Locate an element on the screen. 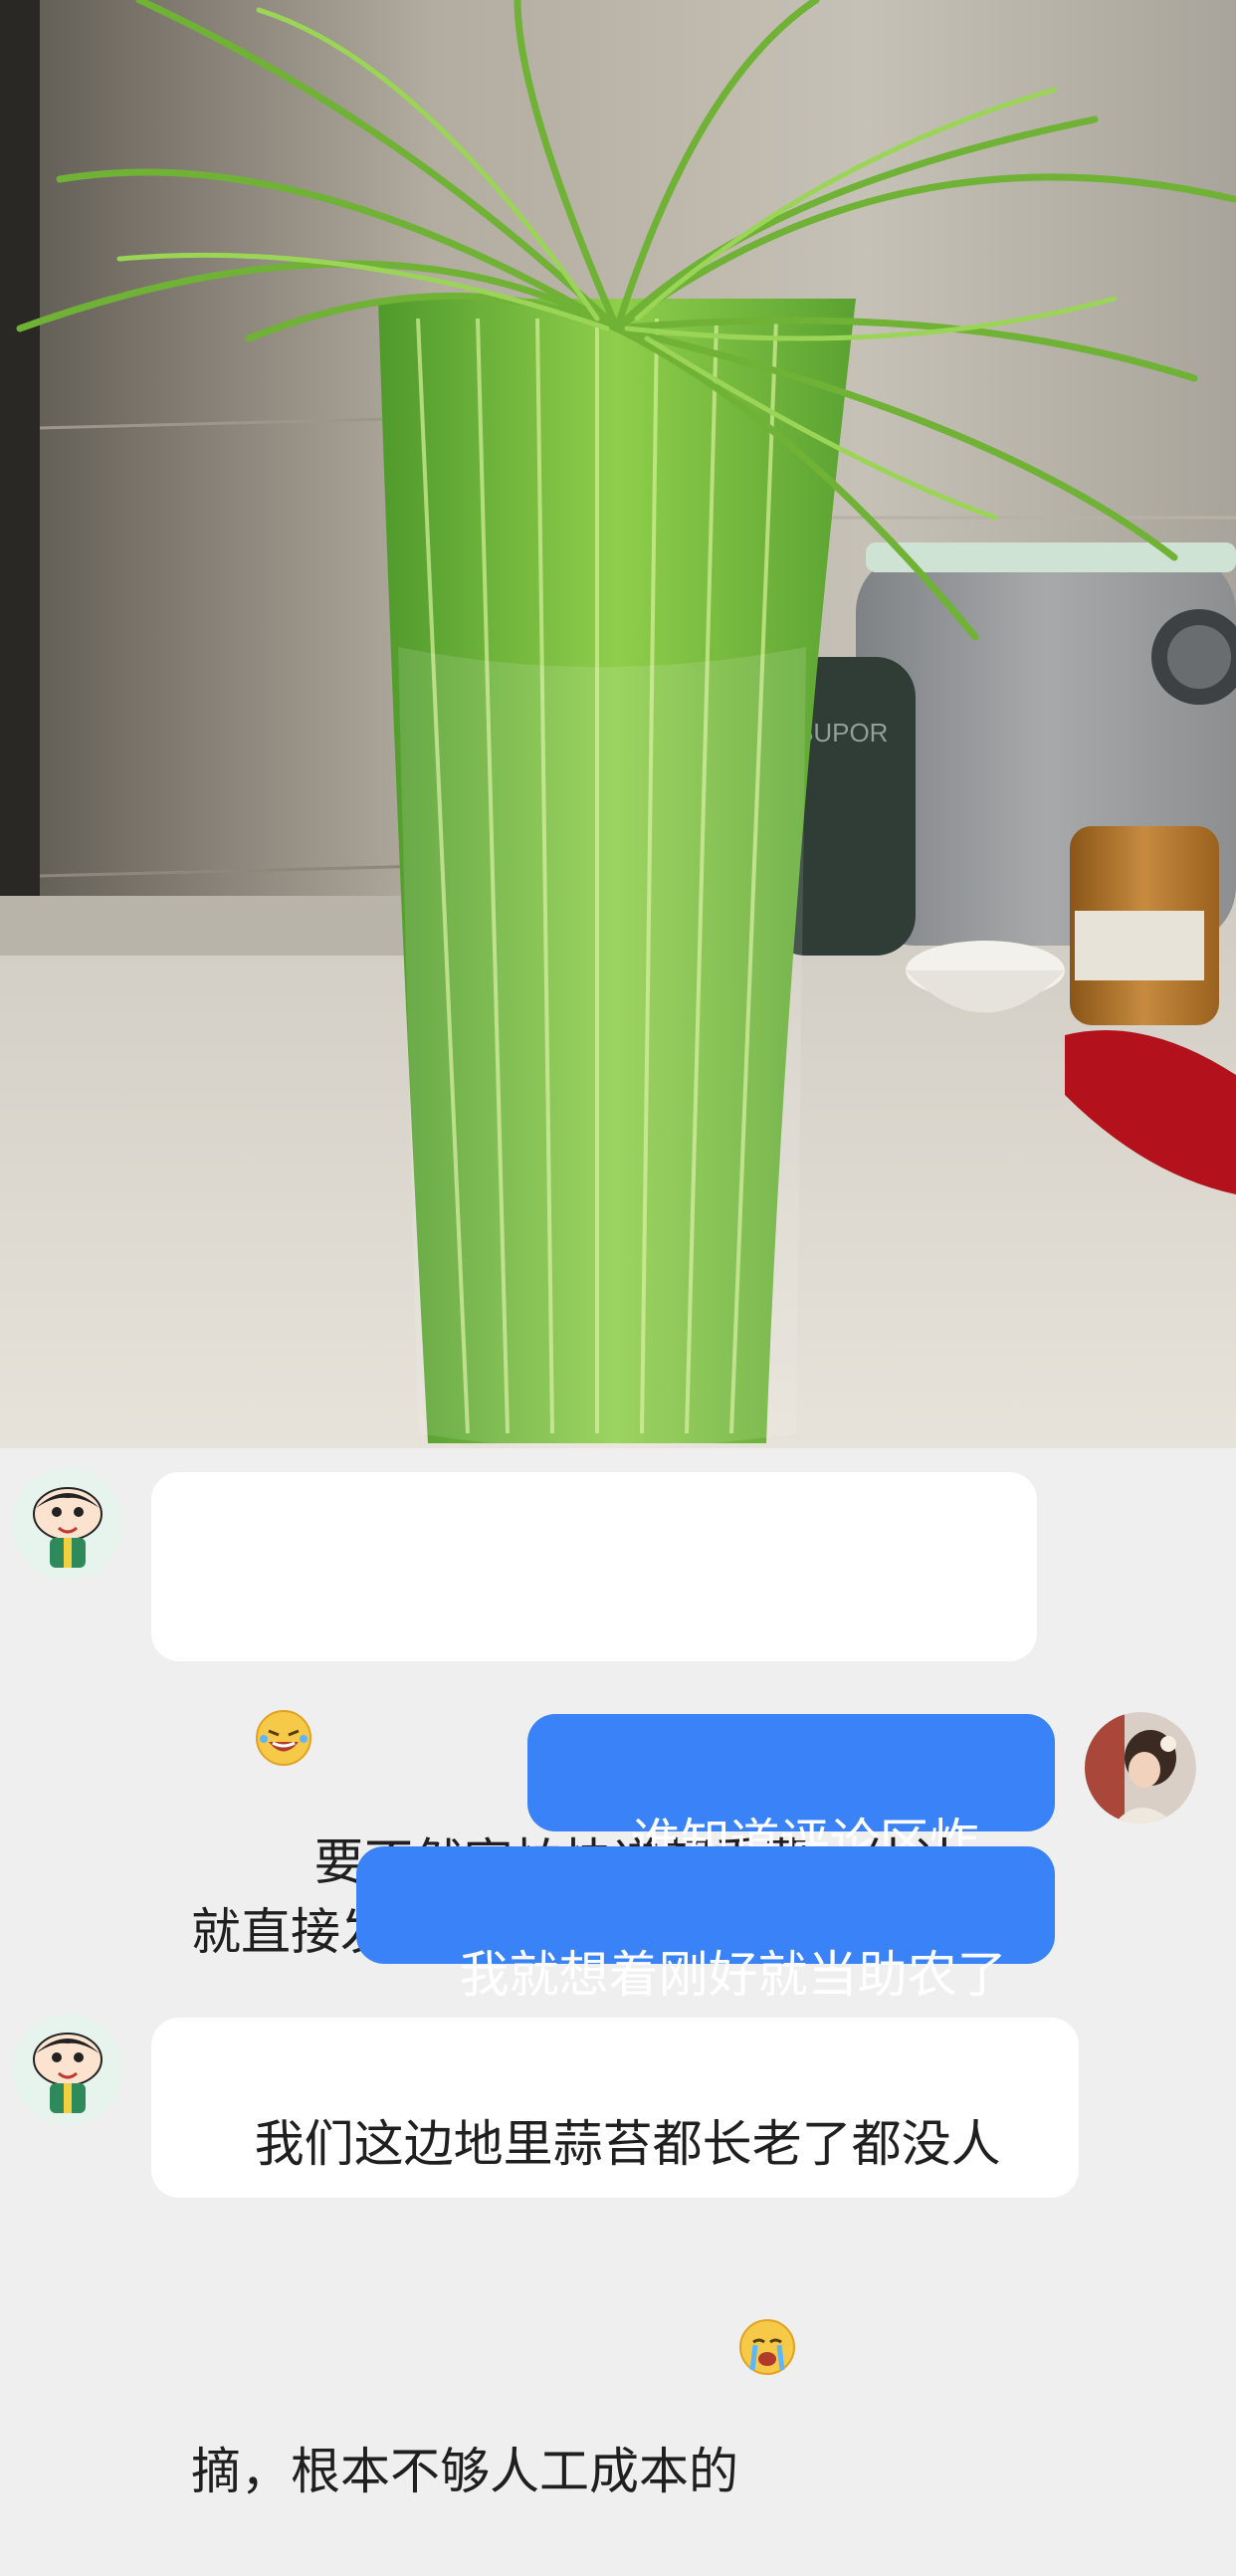 This screenshot has height=2576, width=1236. girl-photo-avatar-icon is located at coordinates (1140, 1768).